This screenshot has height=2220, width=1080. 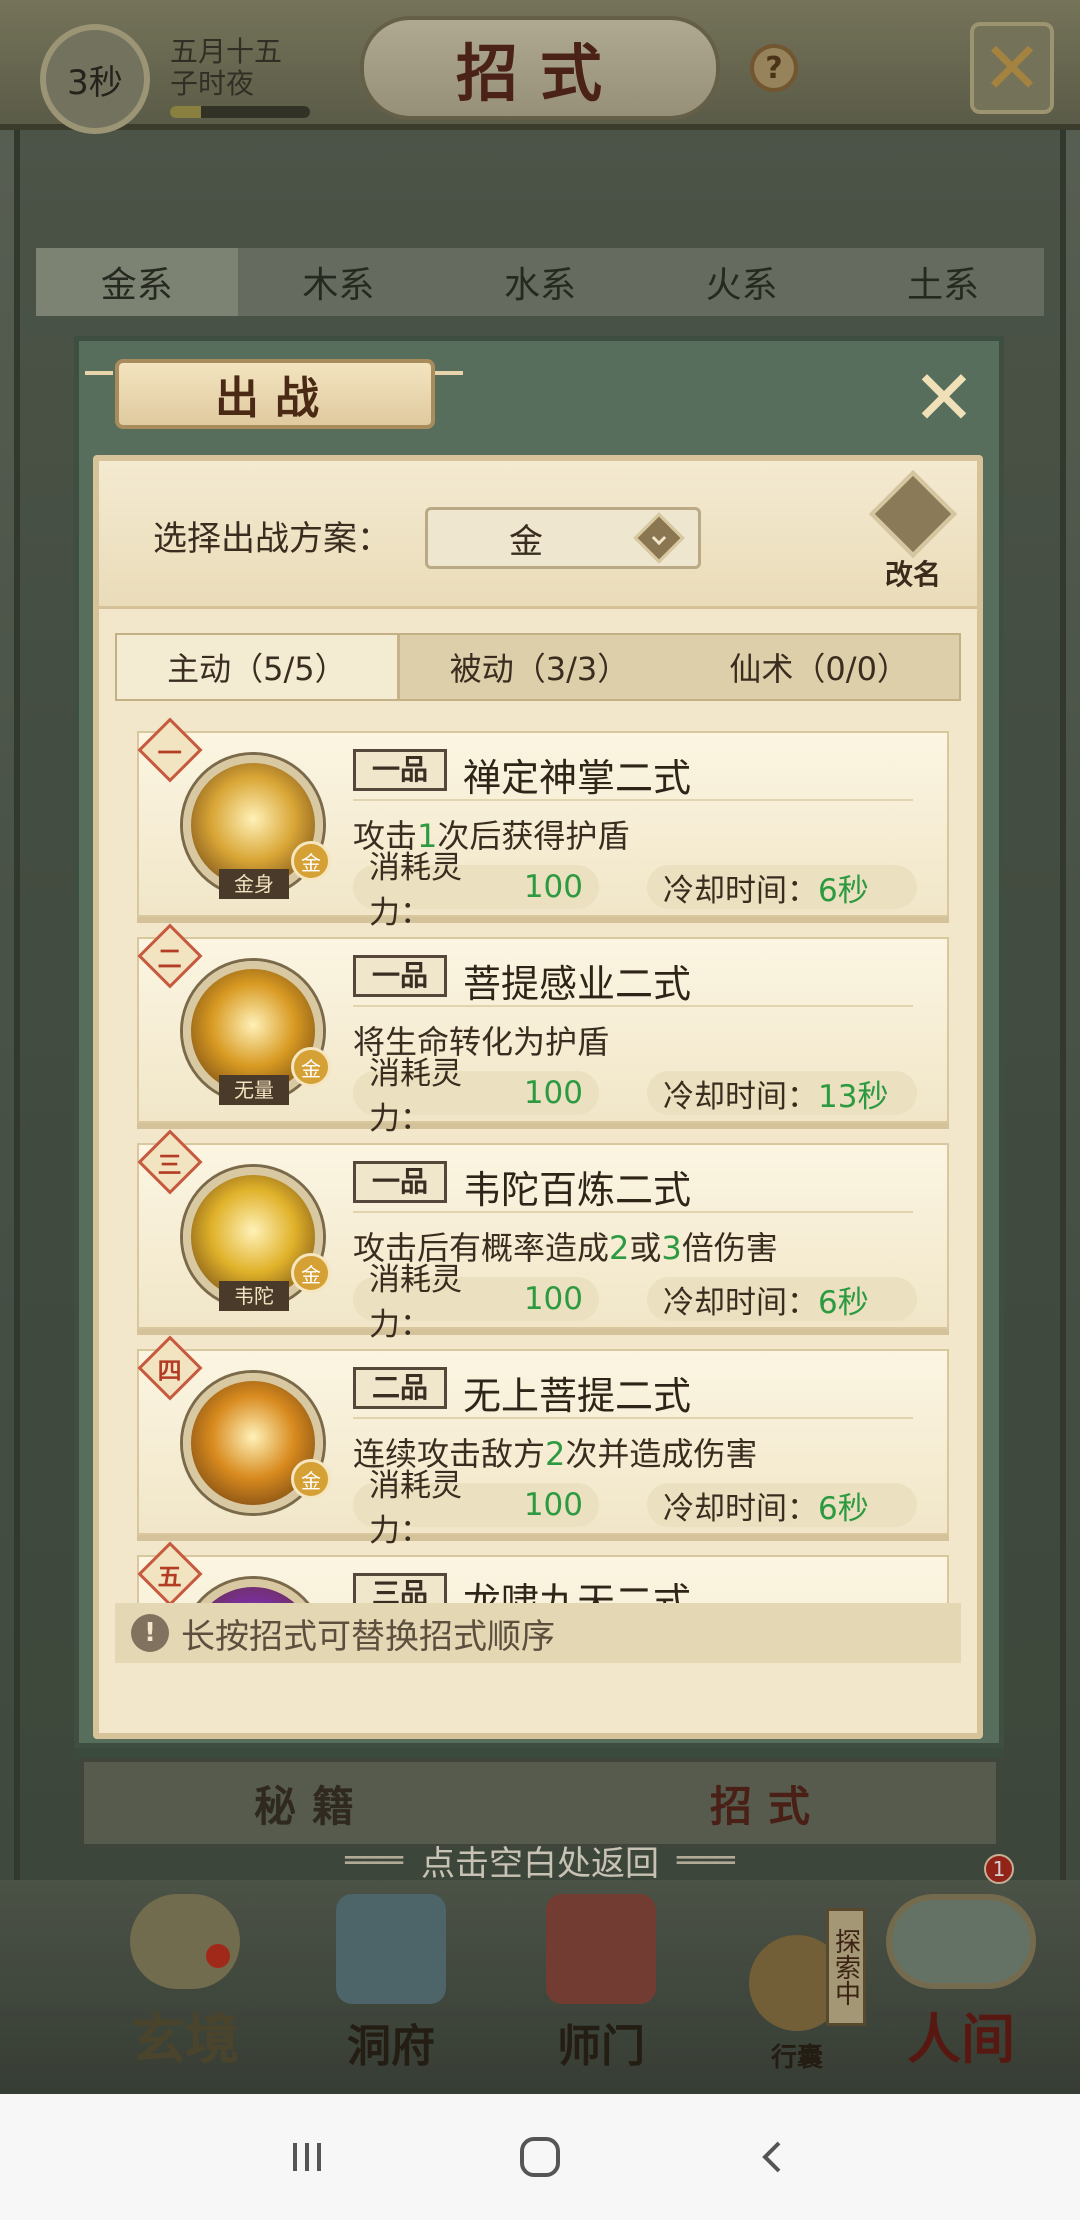 I want to click on home-button, so click(x=540, y=2157).